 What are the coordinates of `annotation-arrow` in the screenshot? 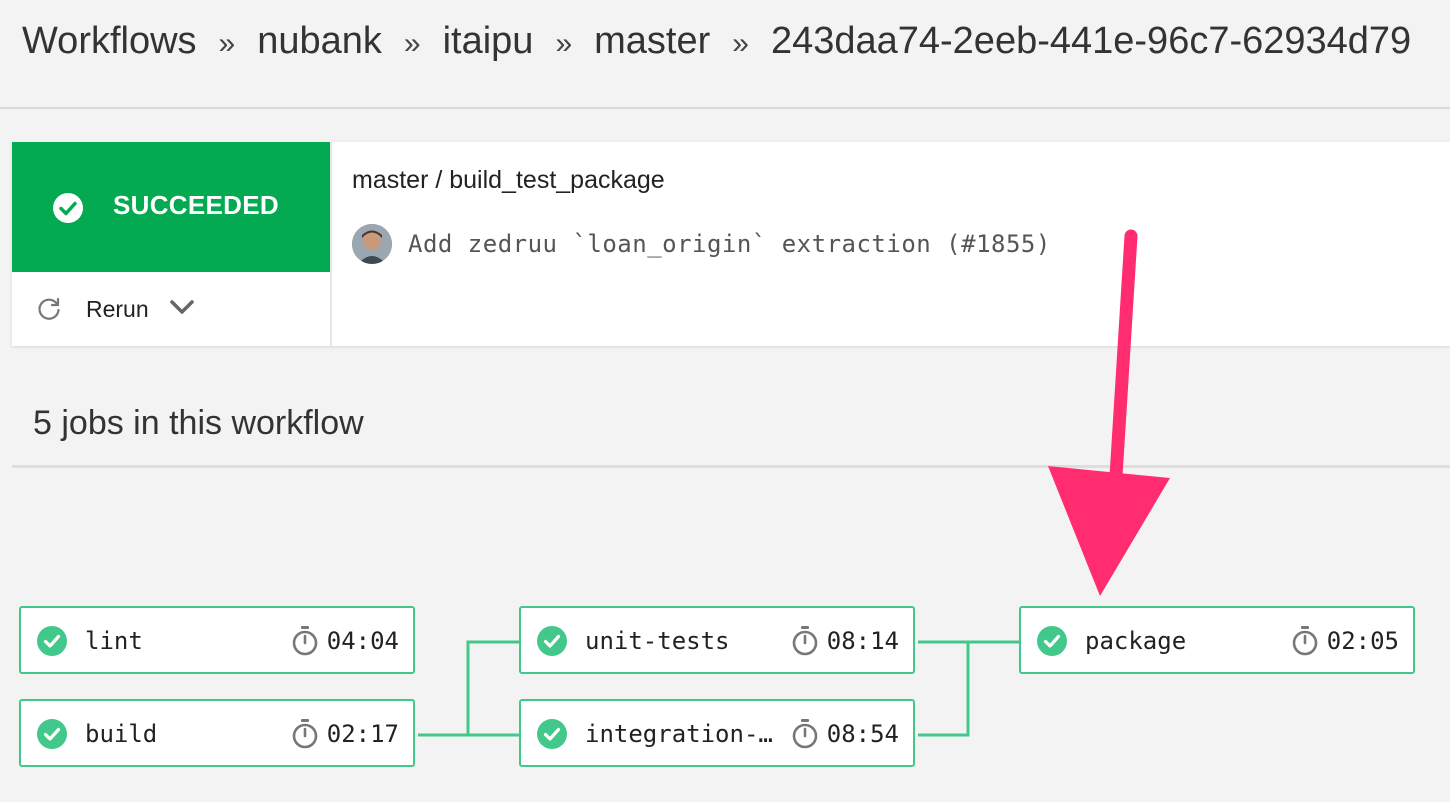 It's located at (1109, 412).